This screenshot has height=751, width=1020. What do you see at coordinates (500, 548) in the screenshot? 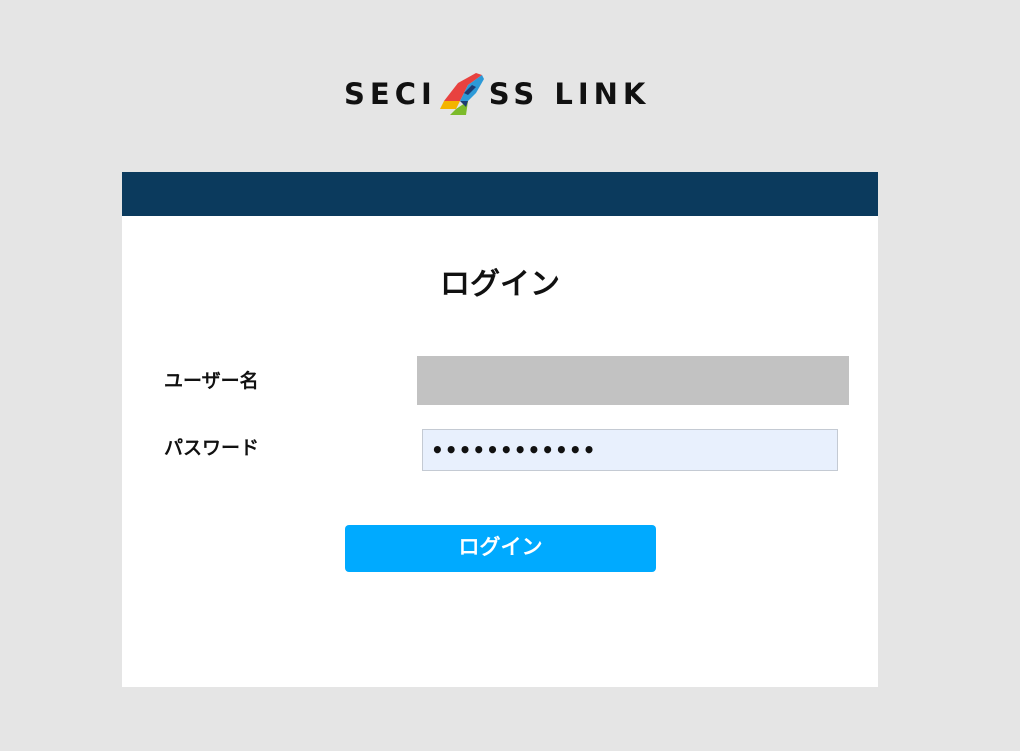
I see `login-button: ログイン` at bounding box center [500, 548].